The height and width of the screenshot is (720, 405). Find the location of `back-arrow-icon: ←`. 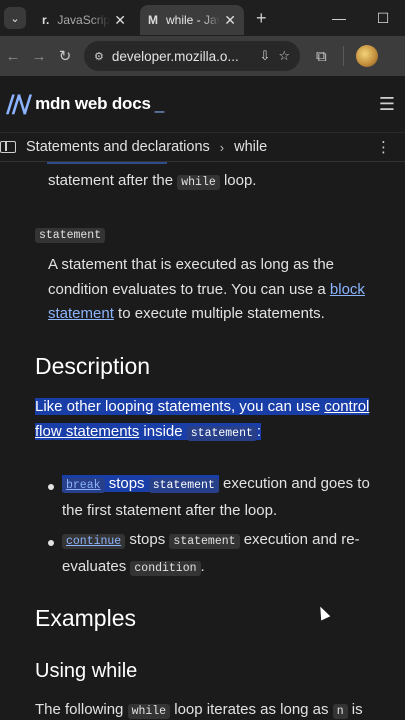

back-arrow-icon: ← is located at coordinates (13, 56).